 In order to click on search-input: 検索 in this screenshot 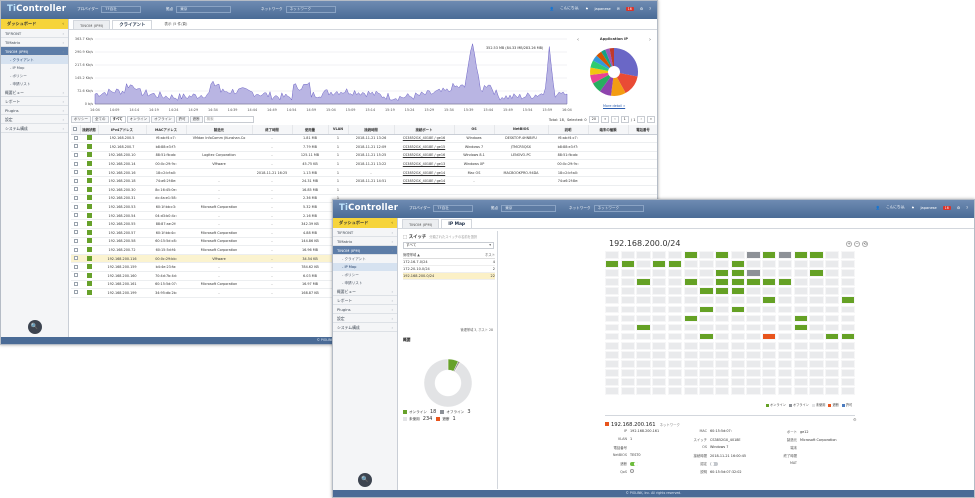, I will do `click(228, 119)`.